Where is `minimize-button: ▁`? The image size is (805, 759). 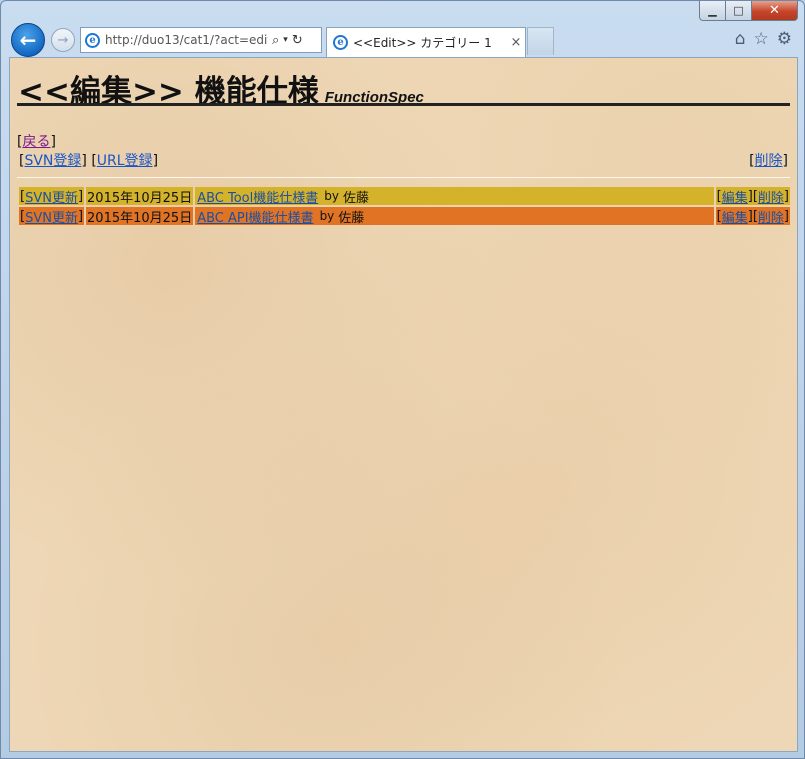 minimize-button: ▁ is located at coordinates (712, 11).